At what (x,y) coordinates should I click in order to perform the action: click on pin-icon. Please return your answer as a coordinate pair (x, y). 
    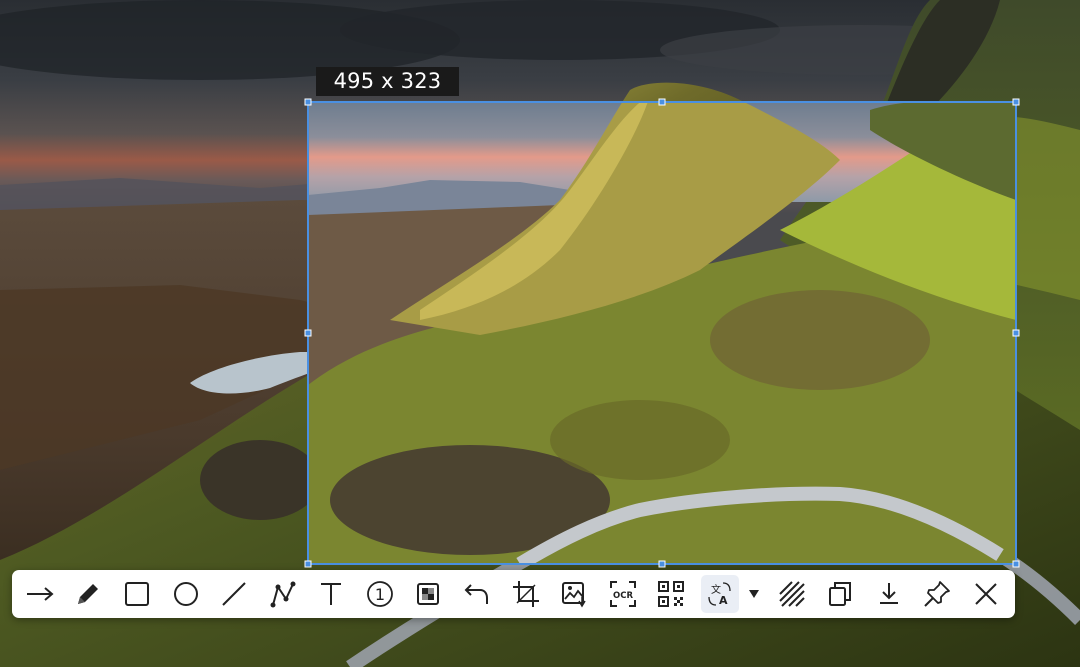
    Looking at the image, I should click on (937, 594).